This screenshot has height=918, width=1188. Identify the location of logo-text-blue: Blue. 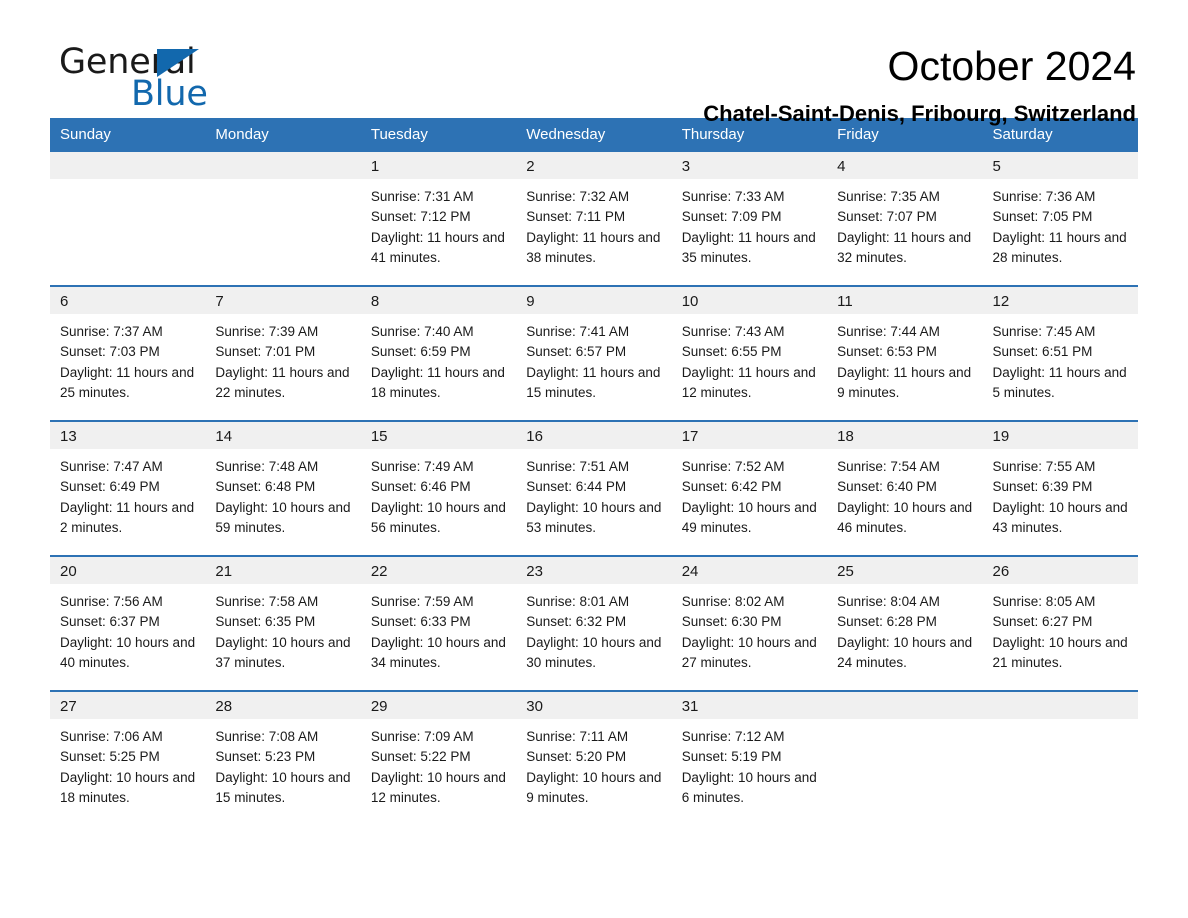
(169, 94).